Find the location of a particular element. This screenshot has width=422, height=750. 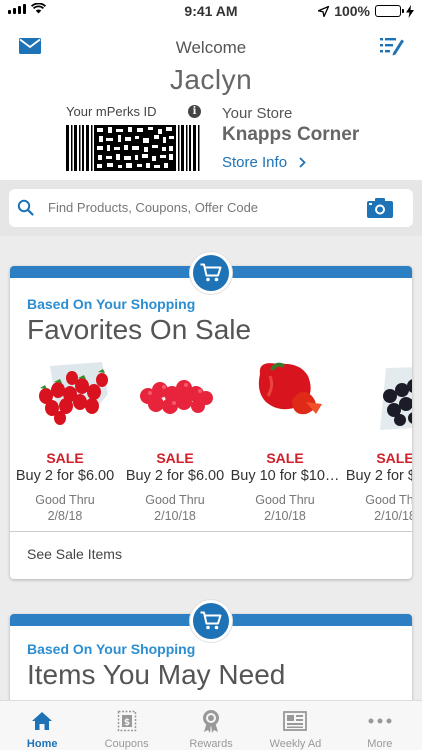

mperks-id-label: Your mPerks ID is located at coordinates (111, 111).